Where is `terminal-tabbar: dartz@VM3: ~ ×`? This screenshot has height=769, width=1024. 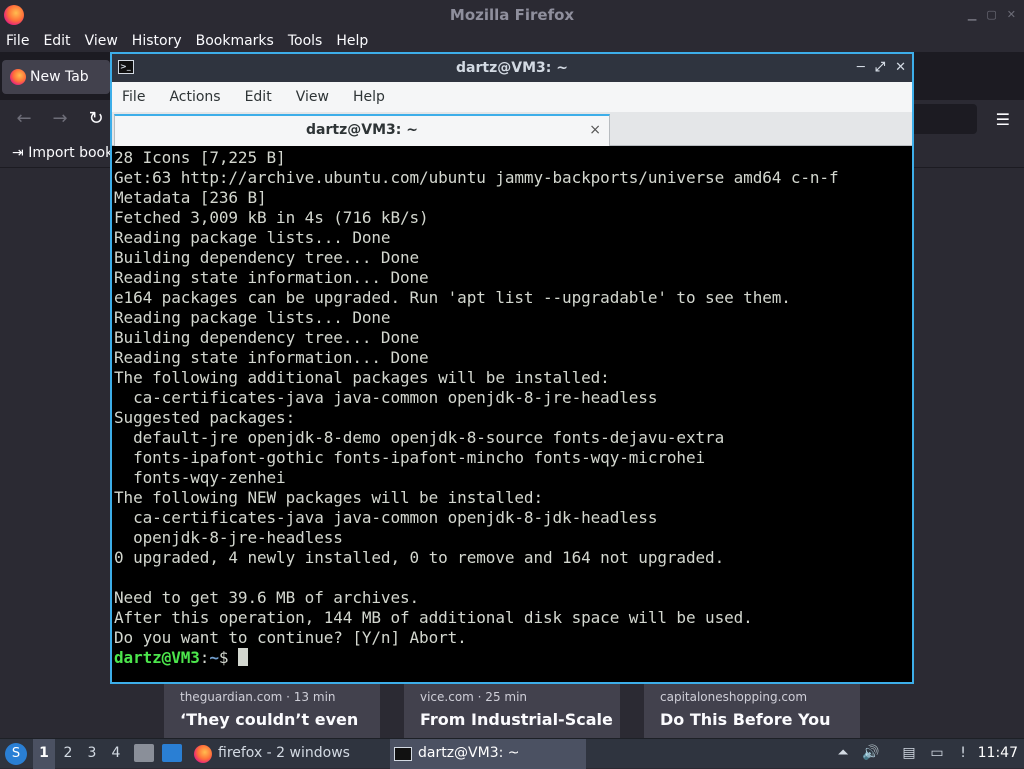
terminal-tabbar: dartz@VM3: ~ × is located at coordinates (512, 129).